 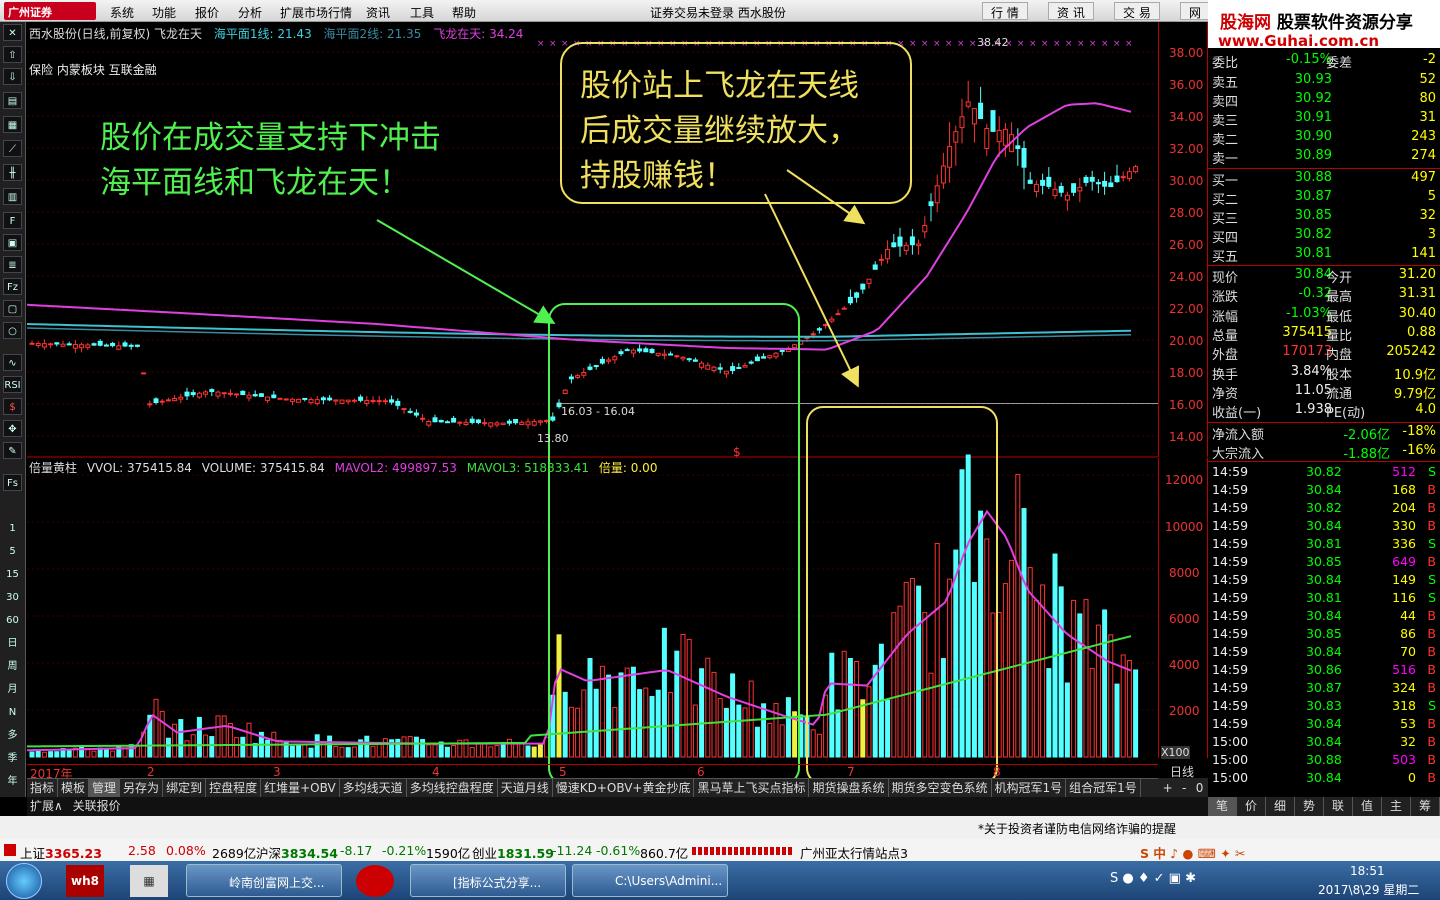 I want to click on tab-link: 联, so click(x=1338, y=806).